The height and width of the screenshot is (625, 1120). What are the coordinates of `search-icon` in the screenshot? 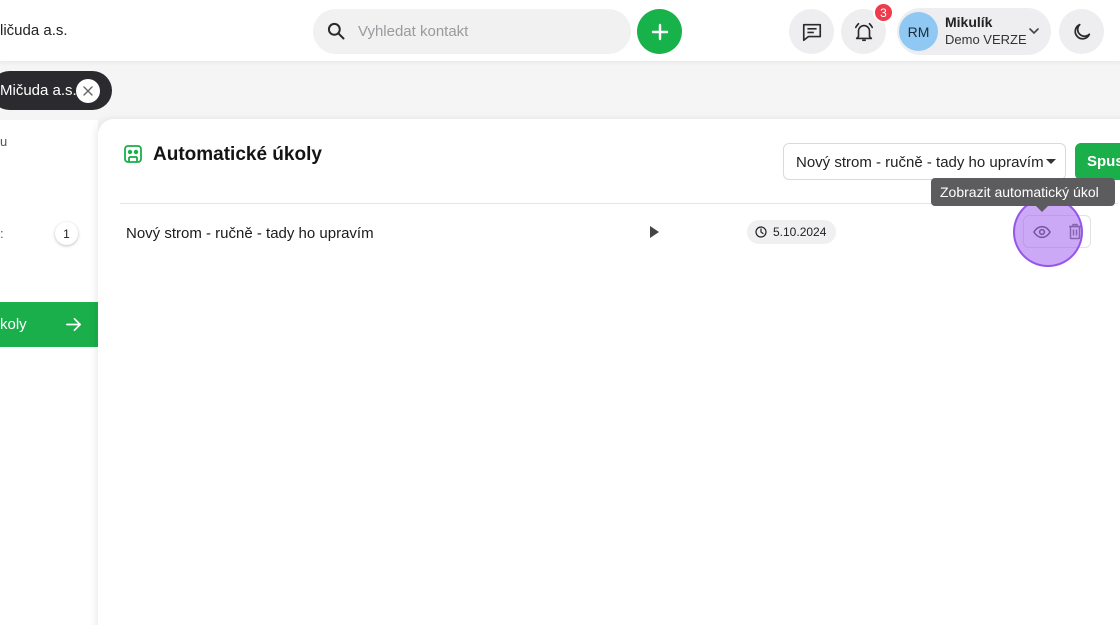 It's located at (336, 31).